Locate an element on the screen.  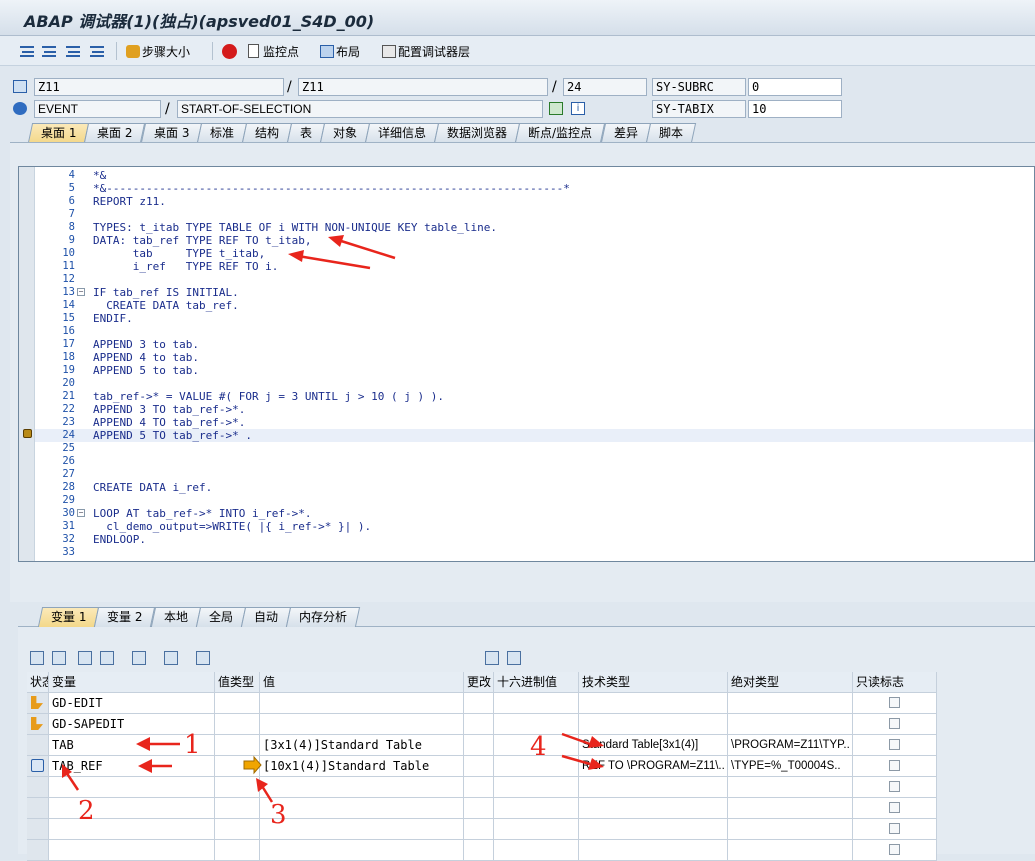
column-header: 更改 is located at coordinates (479, 682).